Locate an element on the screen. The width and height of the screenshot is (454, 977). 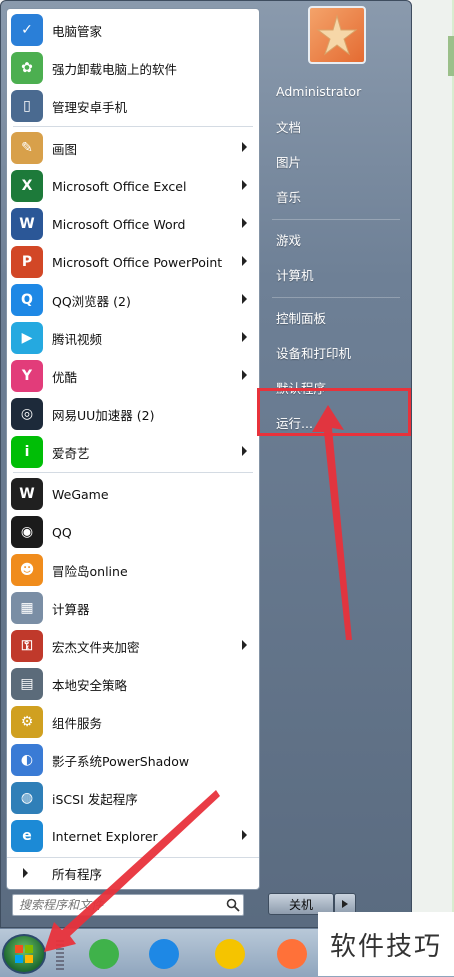
shield-icon: ✓ is located at coordinates (27, 30).